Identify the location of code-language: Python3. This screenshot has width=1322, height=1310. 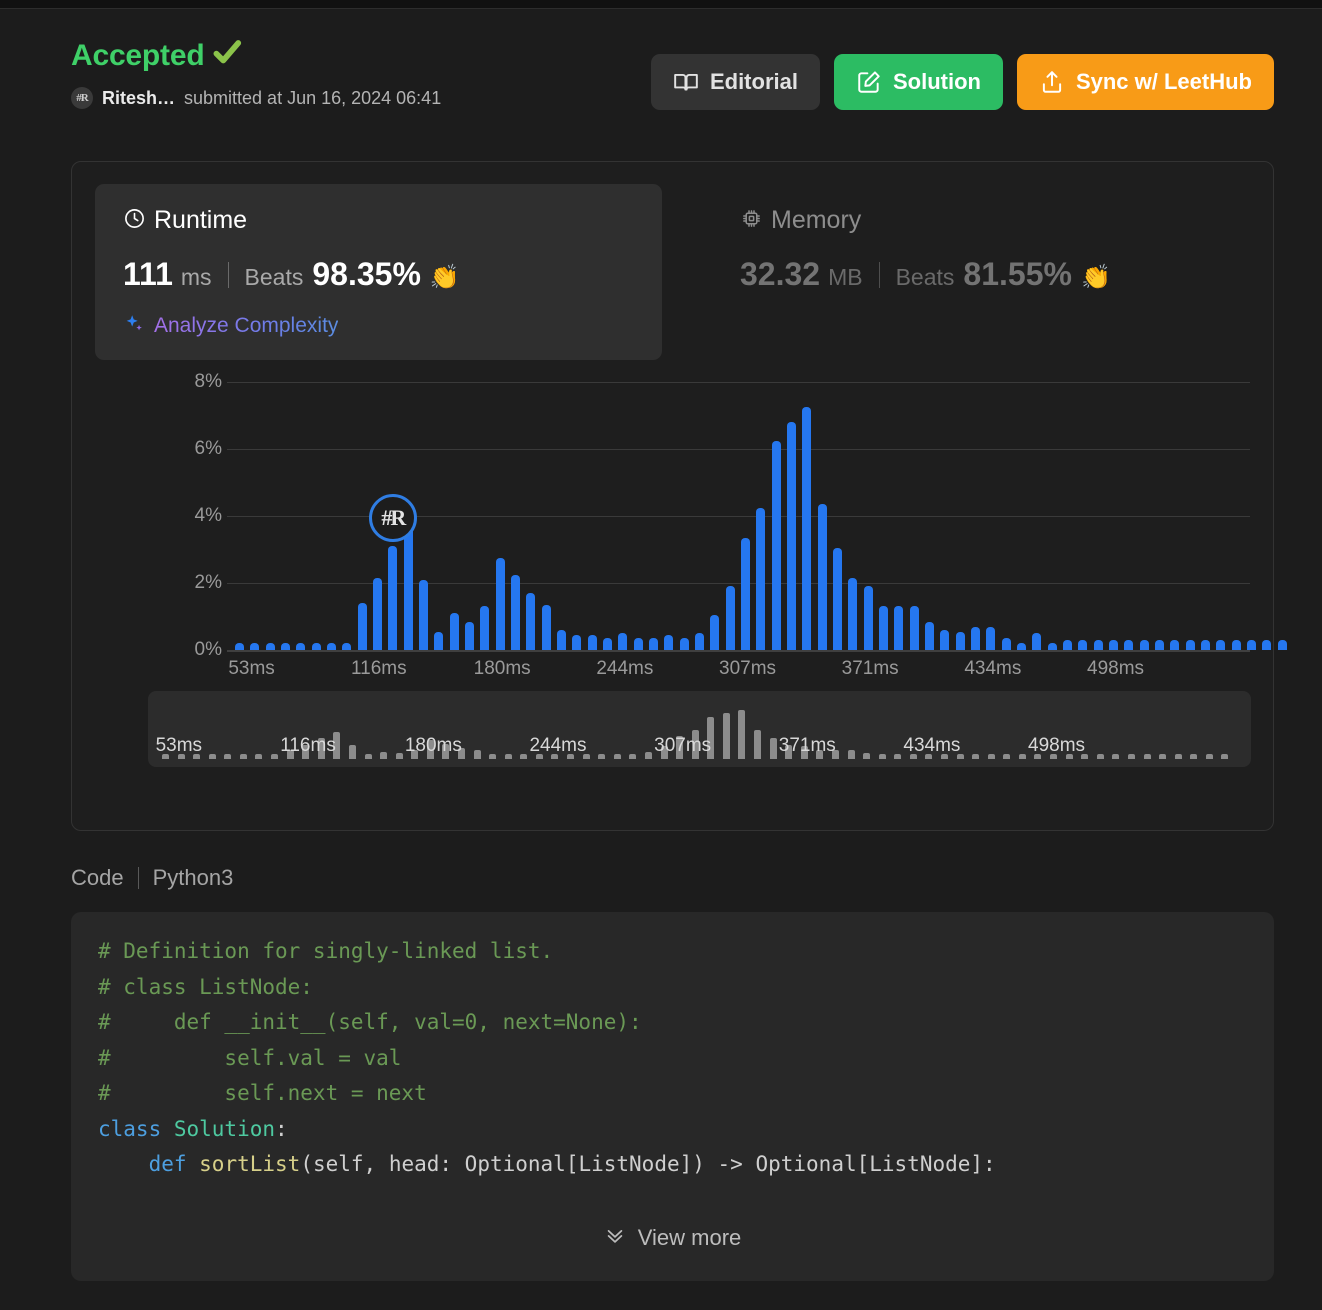
(193, 878).